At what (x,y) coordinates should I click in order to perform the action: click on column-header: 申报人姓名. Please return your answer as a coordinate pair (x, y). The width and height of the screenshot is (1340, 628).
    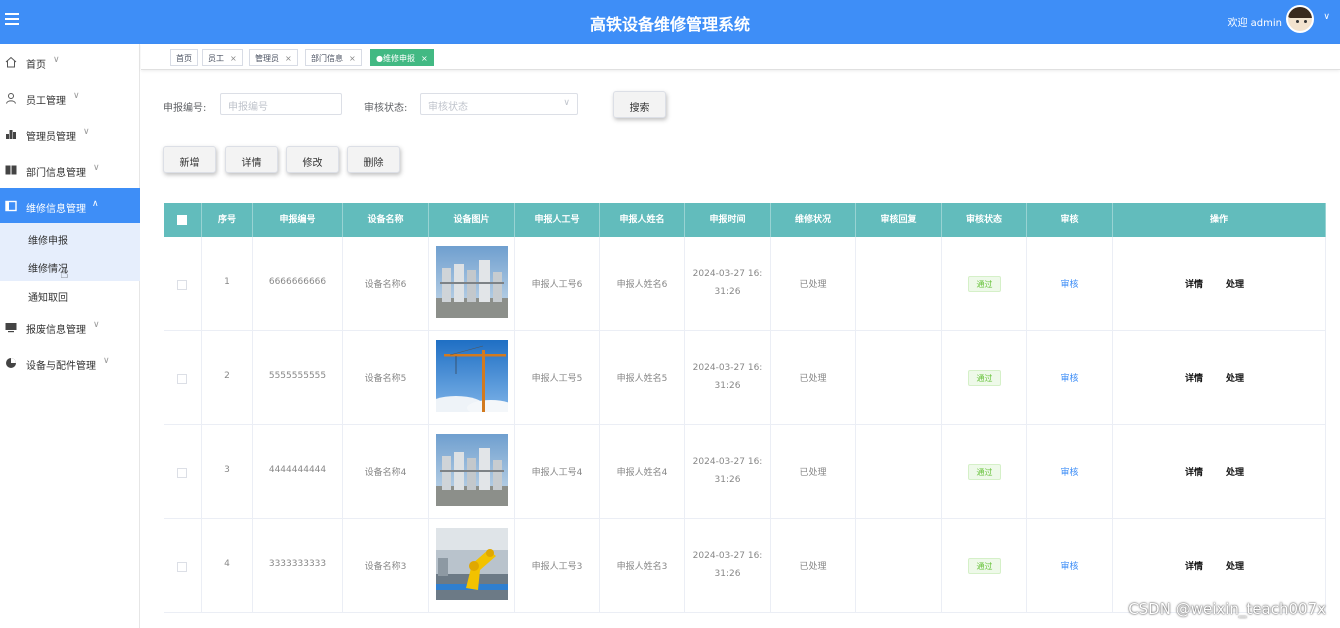
    Looking at the image, I should click on (642, 220).